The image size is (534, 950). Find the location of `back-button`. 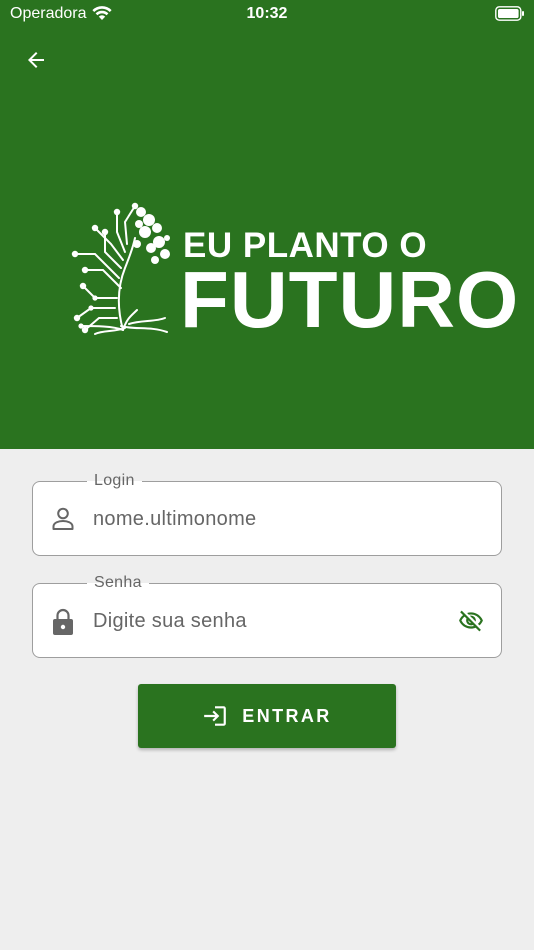

back-button is located at coordinates (36, 62).